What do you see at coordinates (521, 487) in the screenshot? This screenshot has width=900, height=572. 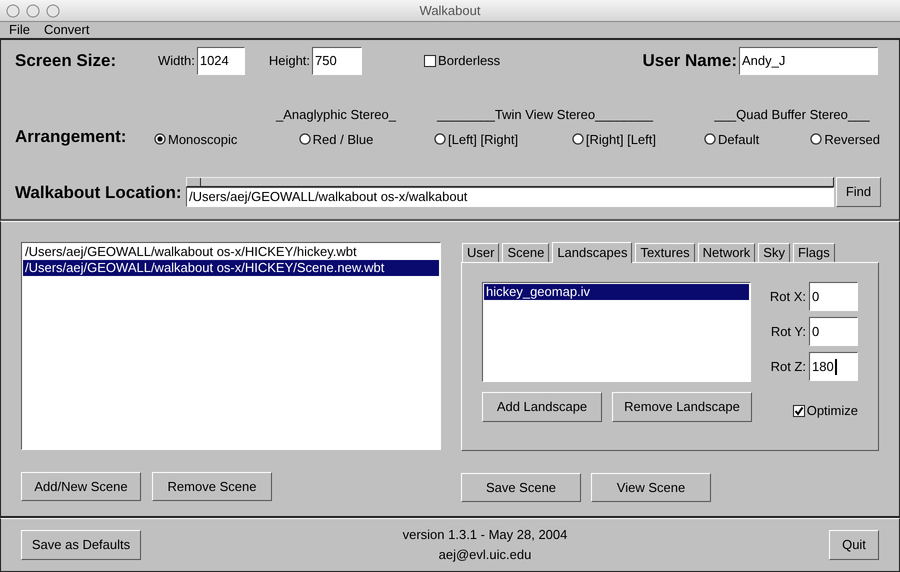 I see `button: Save Scene` at bounding box center [521, 487].